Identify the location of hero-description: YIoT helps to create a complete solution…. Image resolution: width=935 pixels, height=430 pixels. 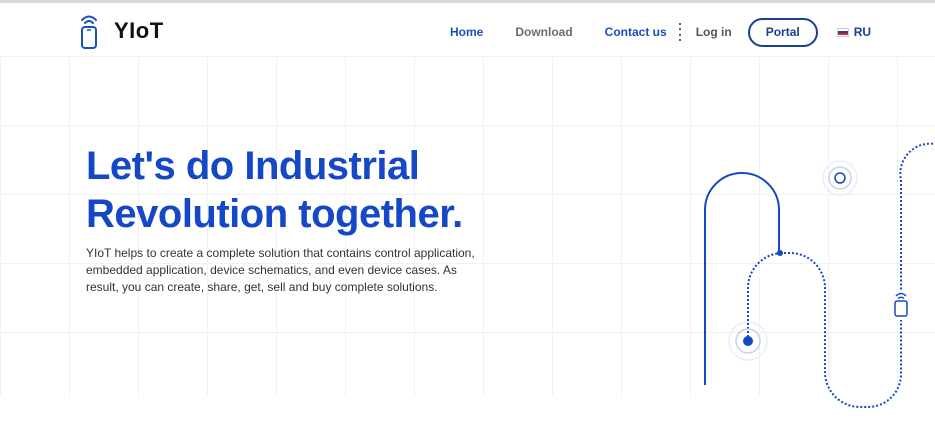
(280, 270).